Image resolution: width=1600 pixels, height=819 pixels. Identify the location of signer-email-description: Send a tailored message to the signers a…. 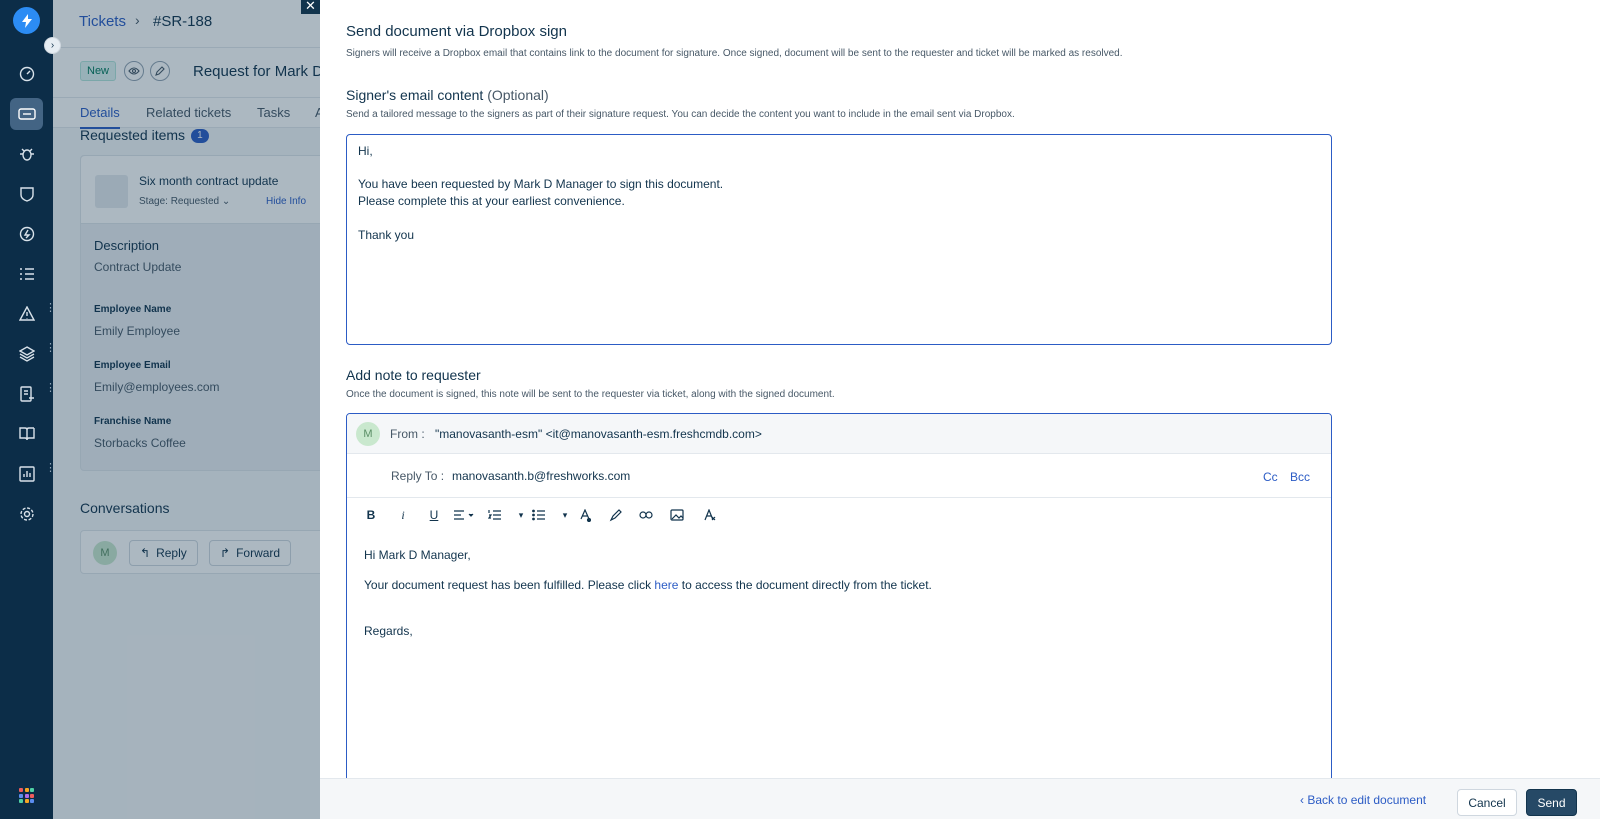
(680, 114).